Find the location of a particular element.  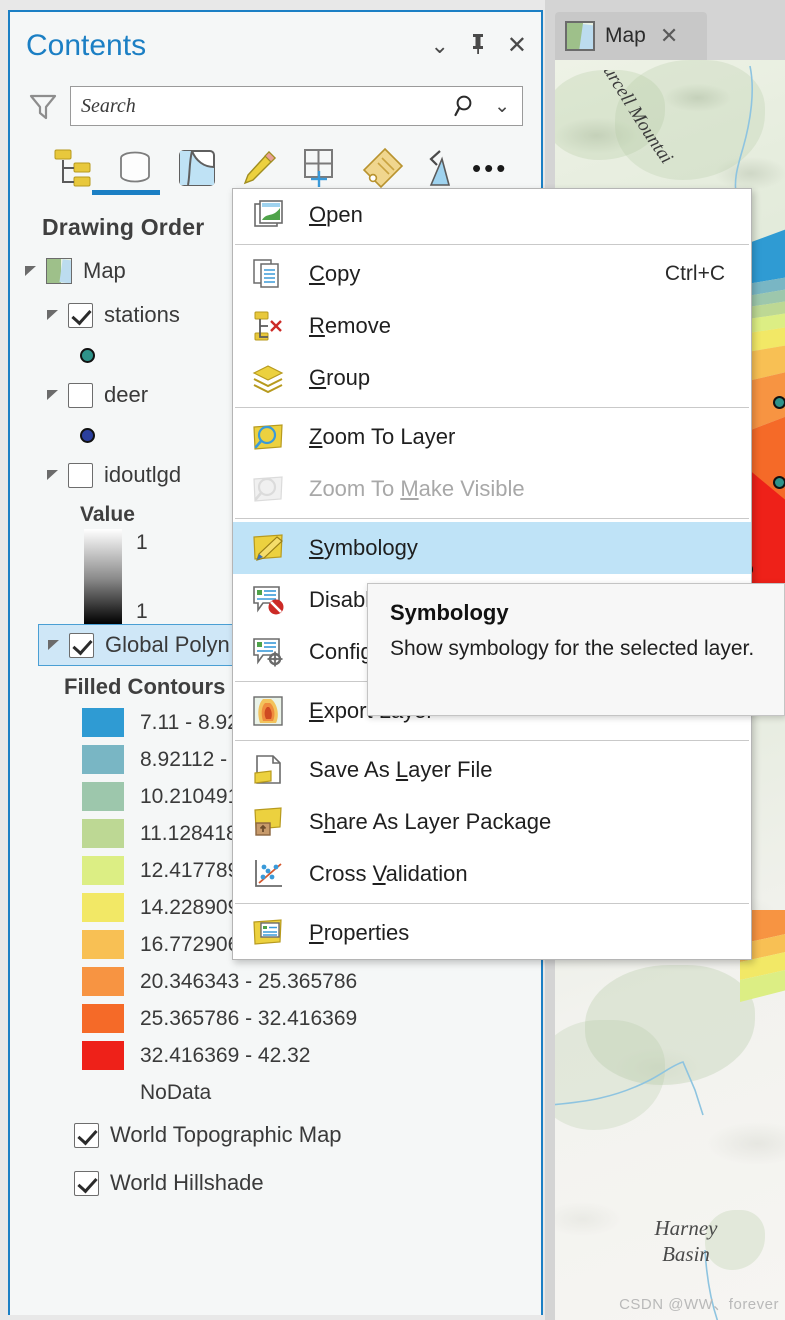

list-by-diagram-icon is located at coordinates (437, 168).